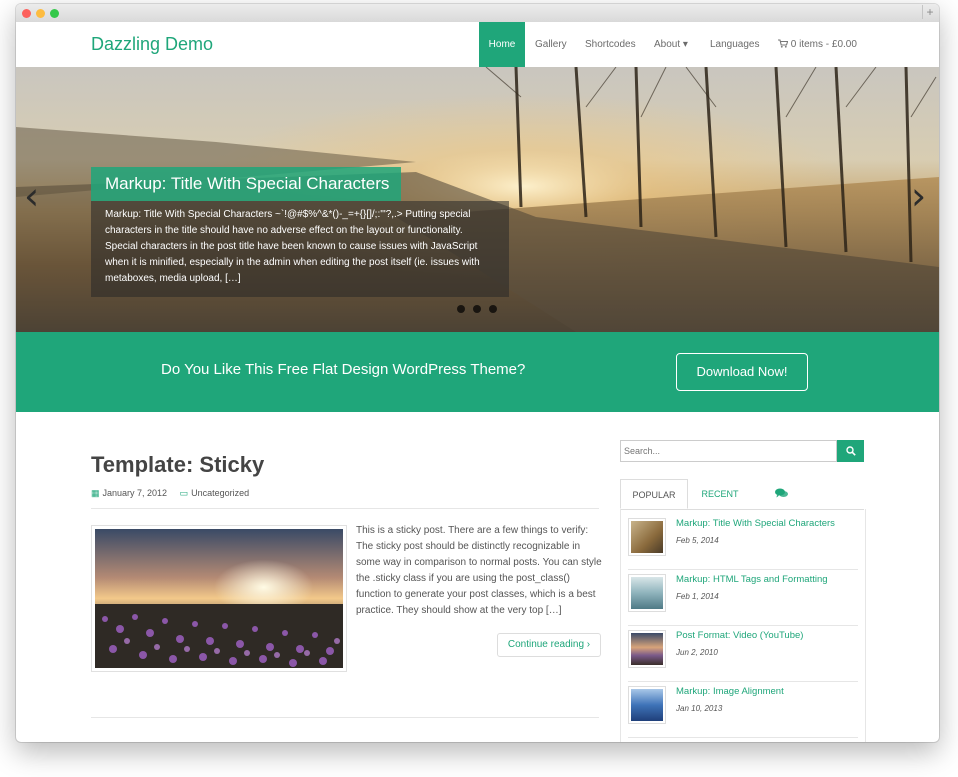 This screenshot has height=777, width=958. Describe the element at coordinates (697, 652) in the screenshot. I see `popular-post-date: Jun 2, 2010` at that location.